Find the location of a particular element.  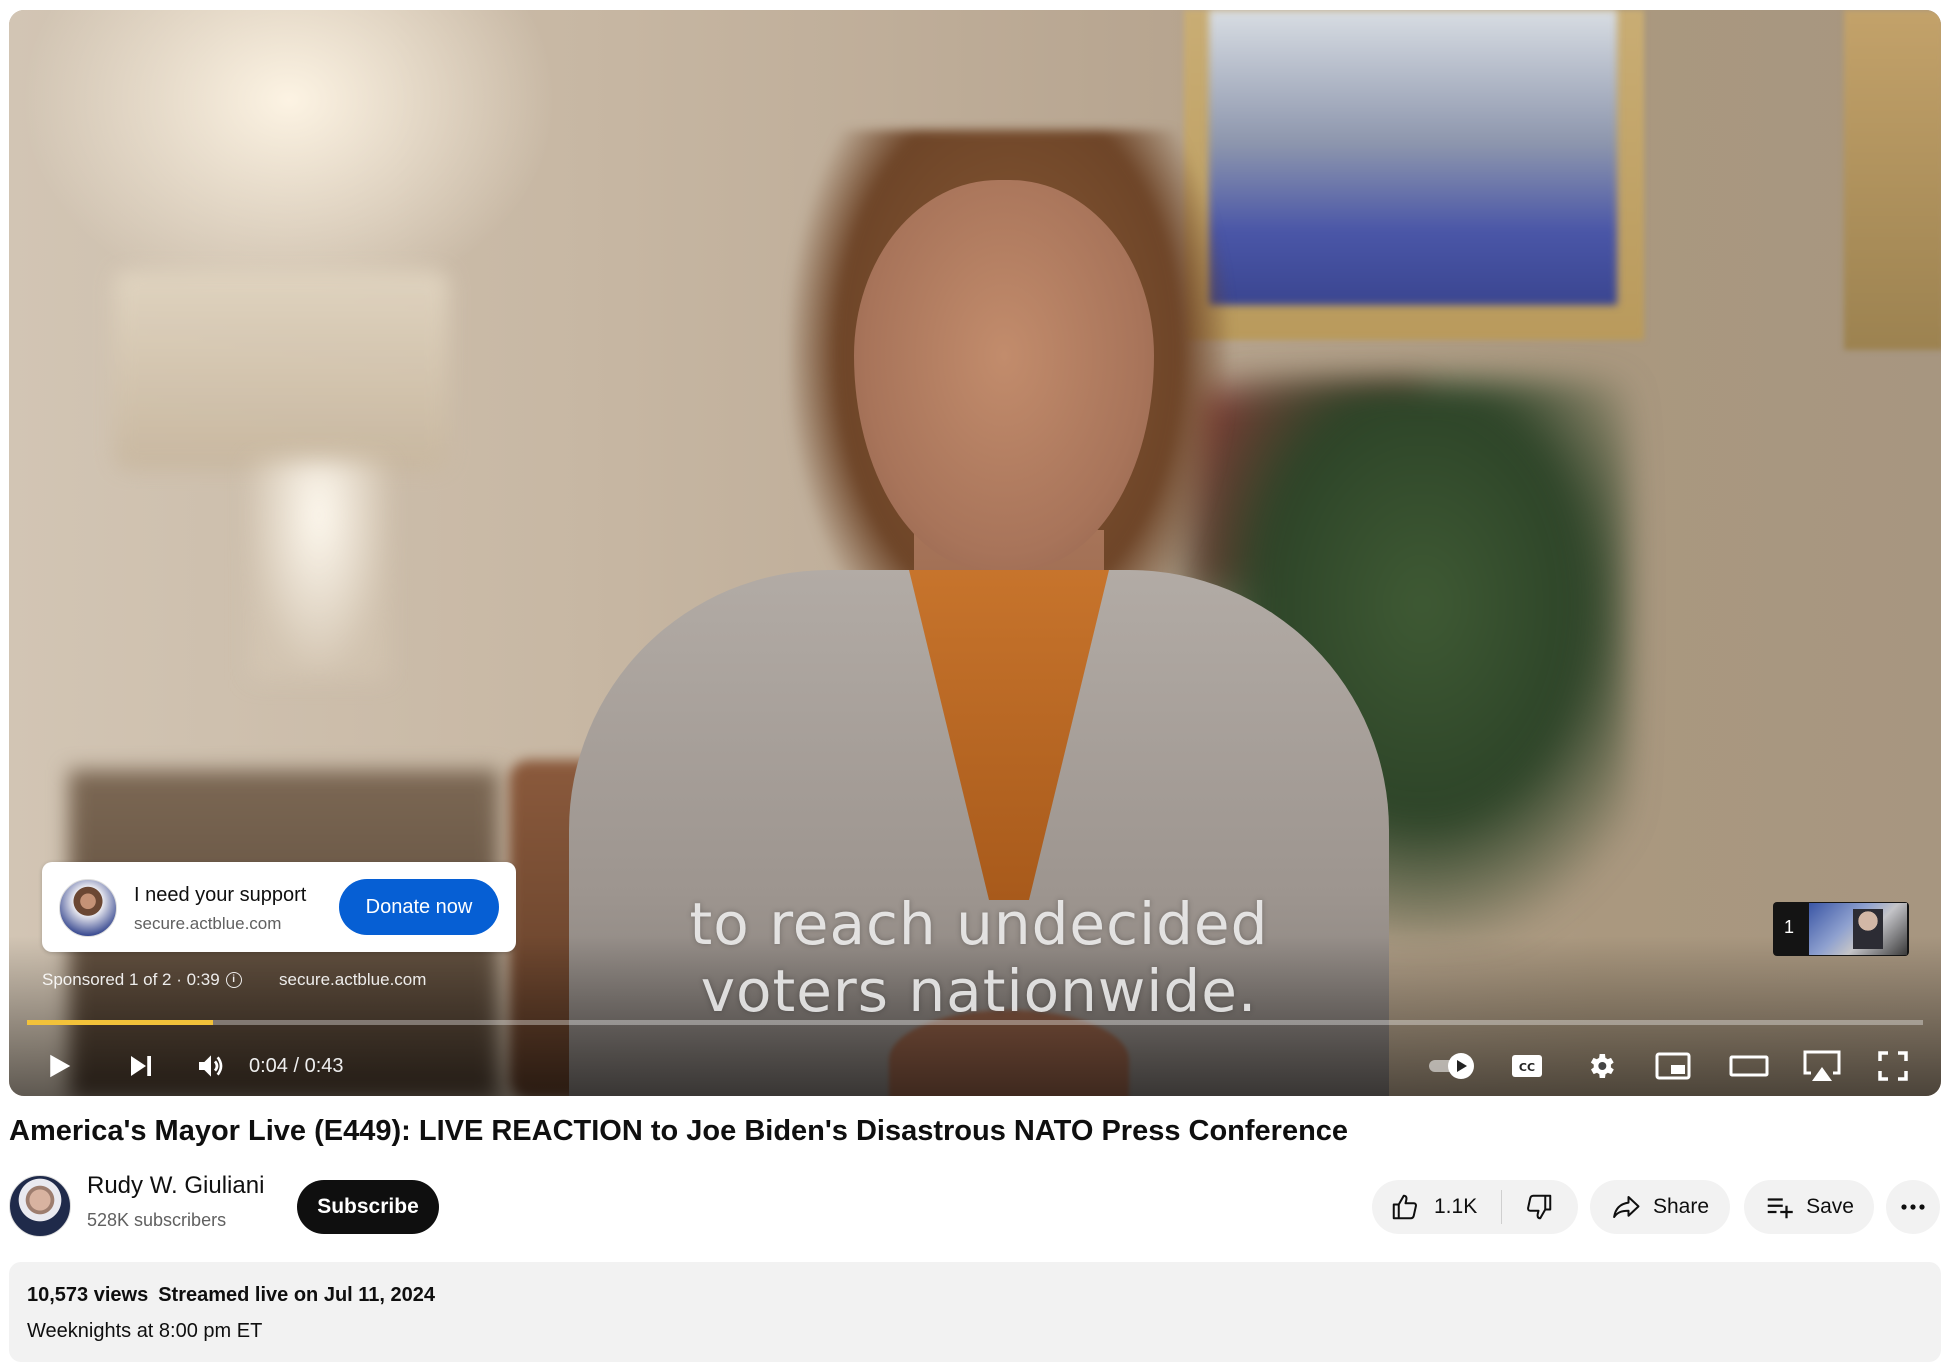

next-icon is located at coordinates (141, 1066).